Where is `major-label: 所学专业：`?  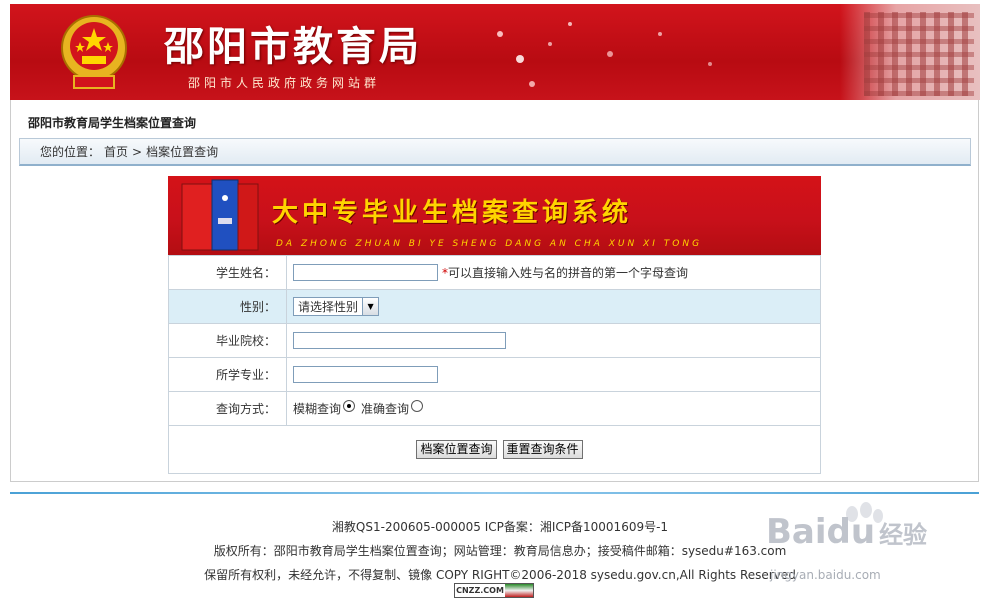
major-label: 所学专业： is located at coordinates (228, 374).